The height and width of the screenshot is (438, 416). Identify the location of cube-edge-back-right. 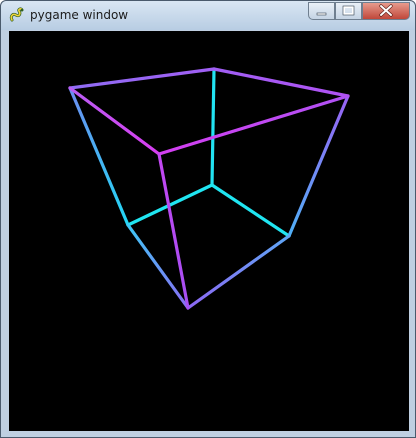
(250, 210).